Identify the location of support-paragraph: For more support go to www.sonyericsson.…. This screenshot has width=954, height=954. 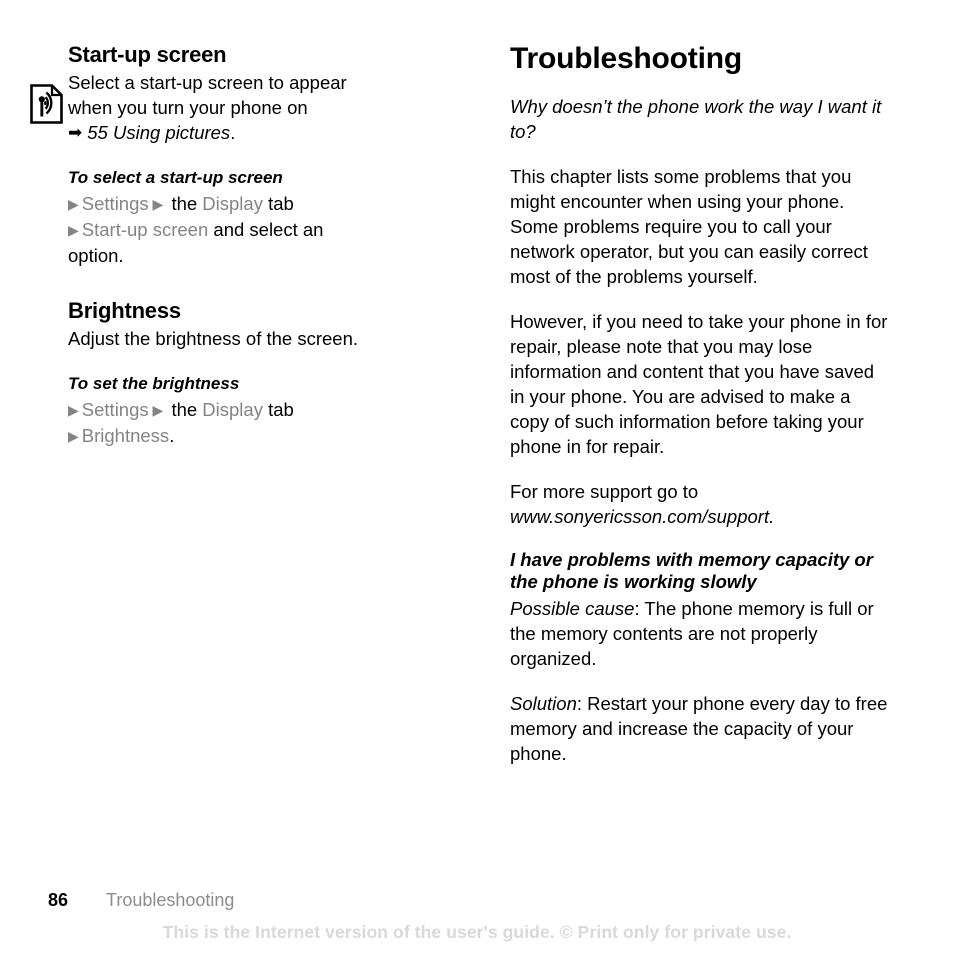
(700, 504).